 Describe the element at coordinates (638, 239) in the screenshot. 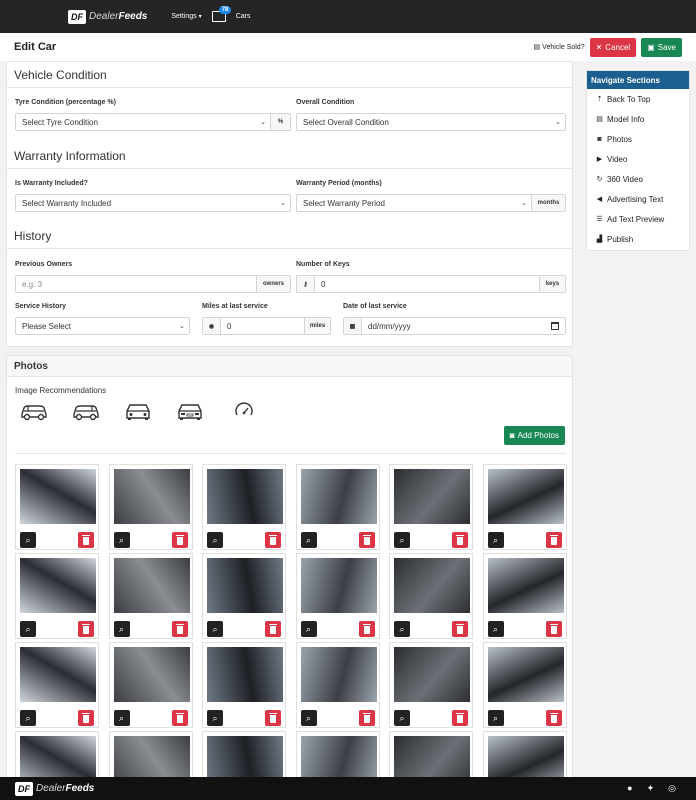

I see `sidebar-item-publish: ▟ Publish` at that location.